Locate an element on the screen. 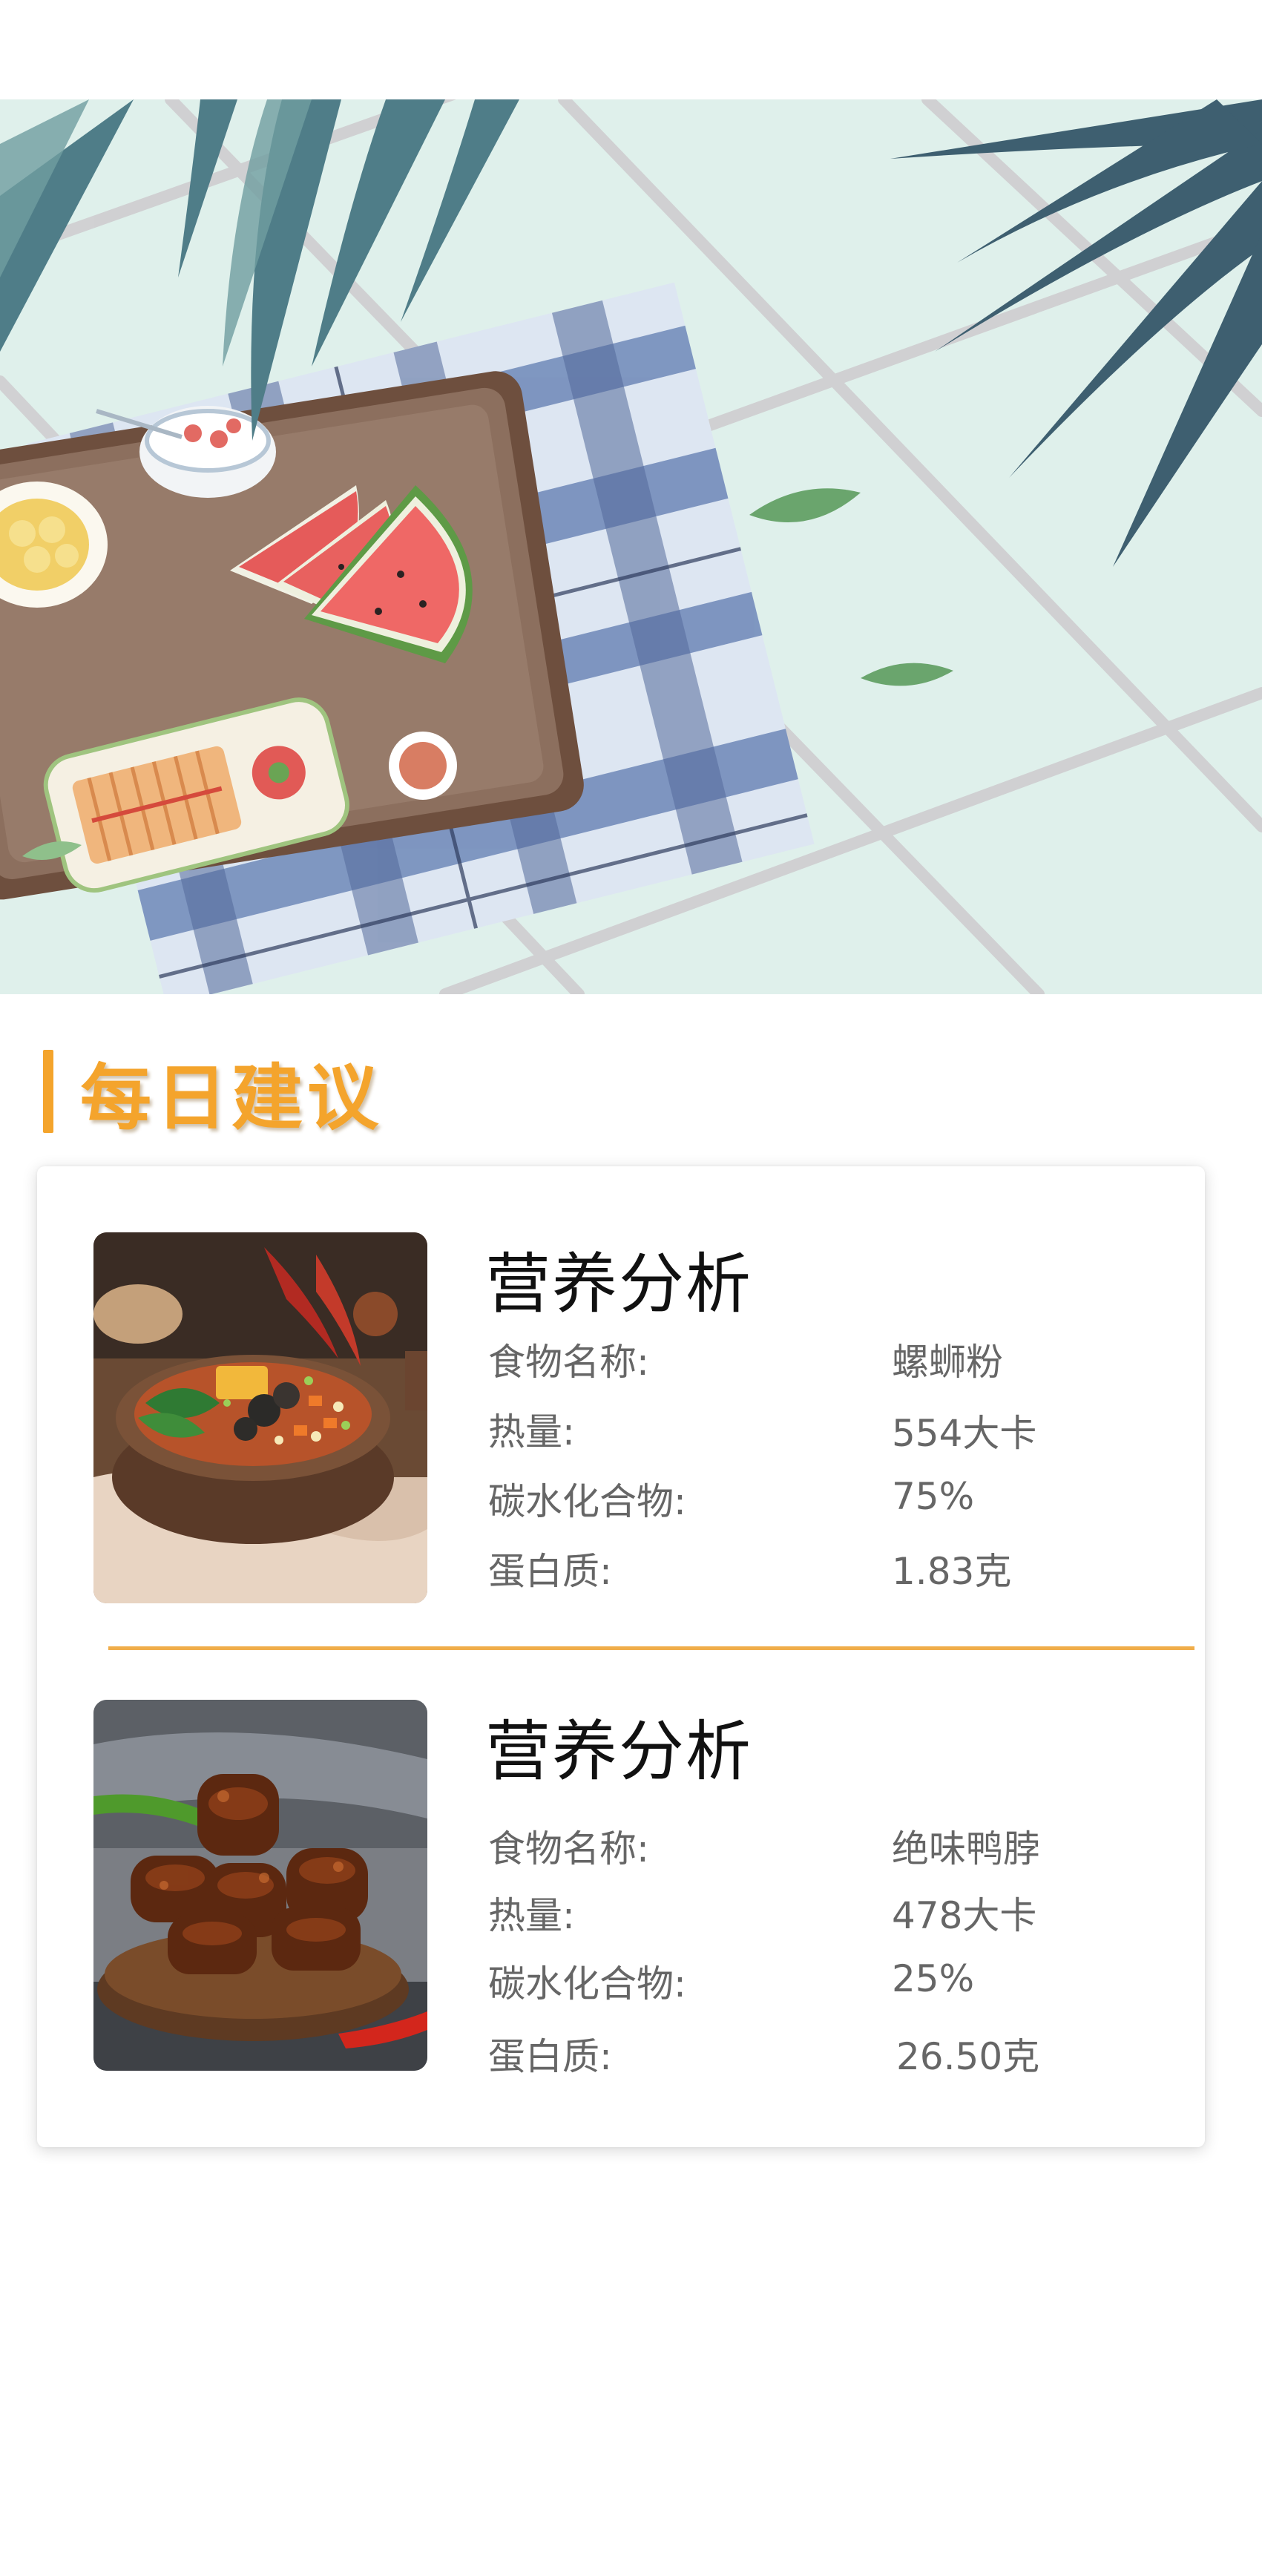 This screenshot has width=1262, height=2576. protein-value: 1.83克 is located at coordinates (952, 1571).